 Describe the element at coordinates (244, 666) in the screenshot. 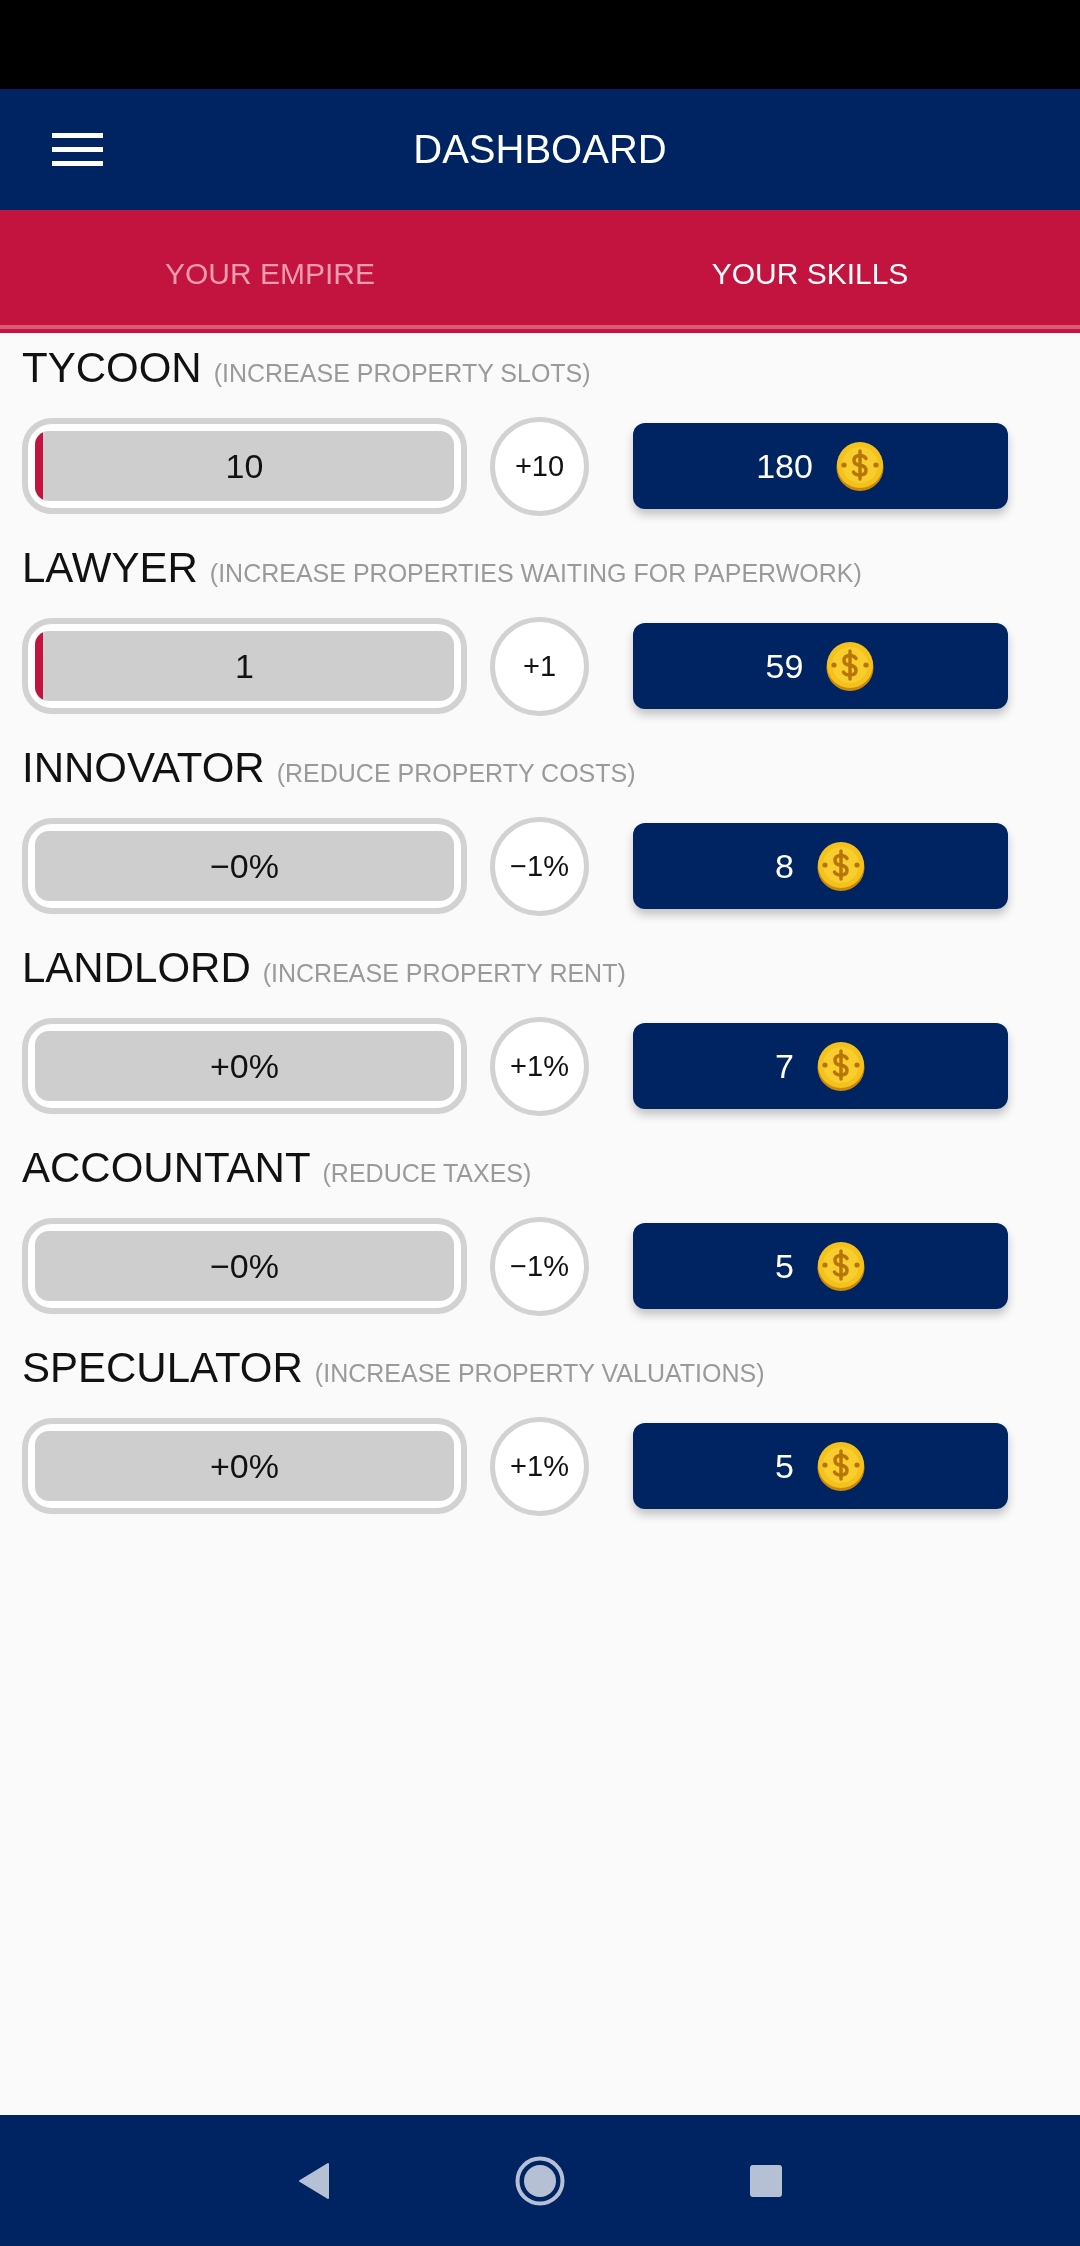

I see `level-value: 1` at that location.